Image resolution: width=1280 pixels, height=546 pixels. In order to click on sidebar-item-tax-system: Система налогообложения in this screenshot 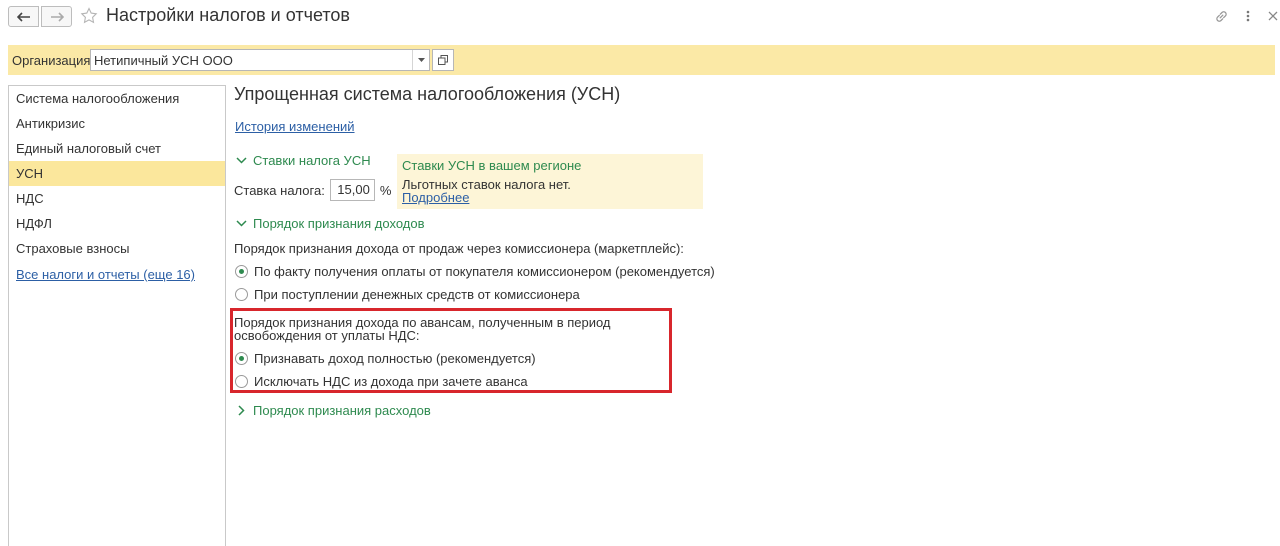, I will do `click(117, 98)`.